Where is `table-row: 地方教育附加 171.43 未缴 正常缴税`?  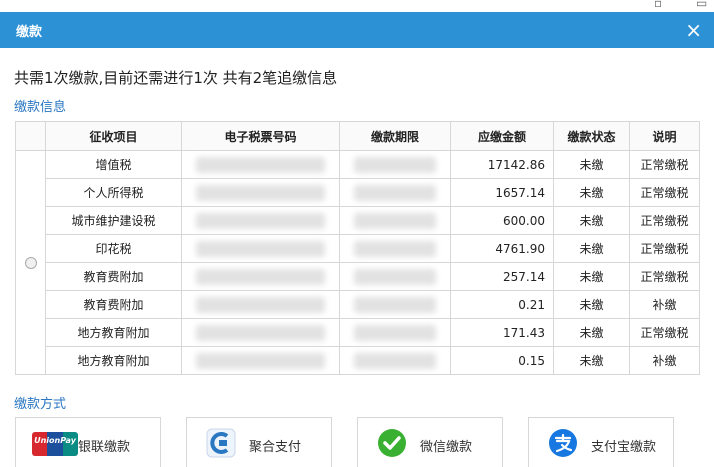
table-row: 地方教育附加 171.43 未缴 正常缴税 is located at coordinates (358, 332).